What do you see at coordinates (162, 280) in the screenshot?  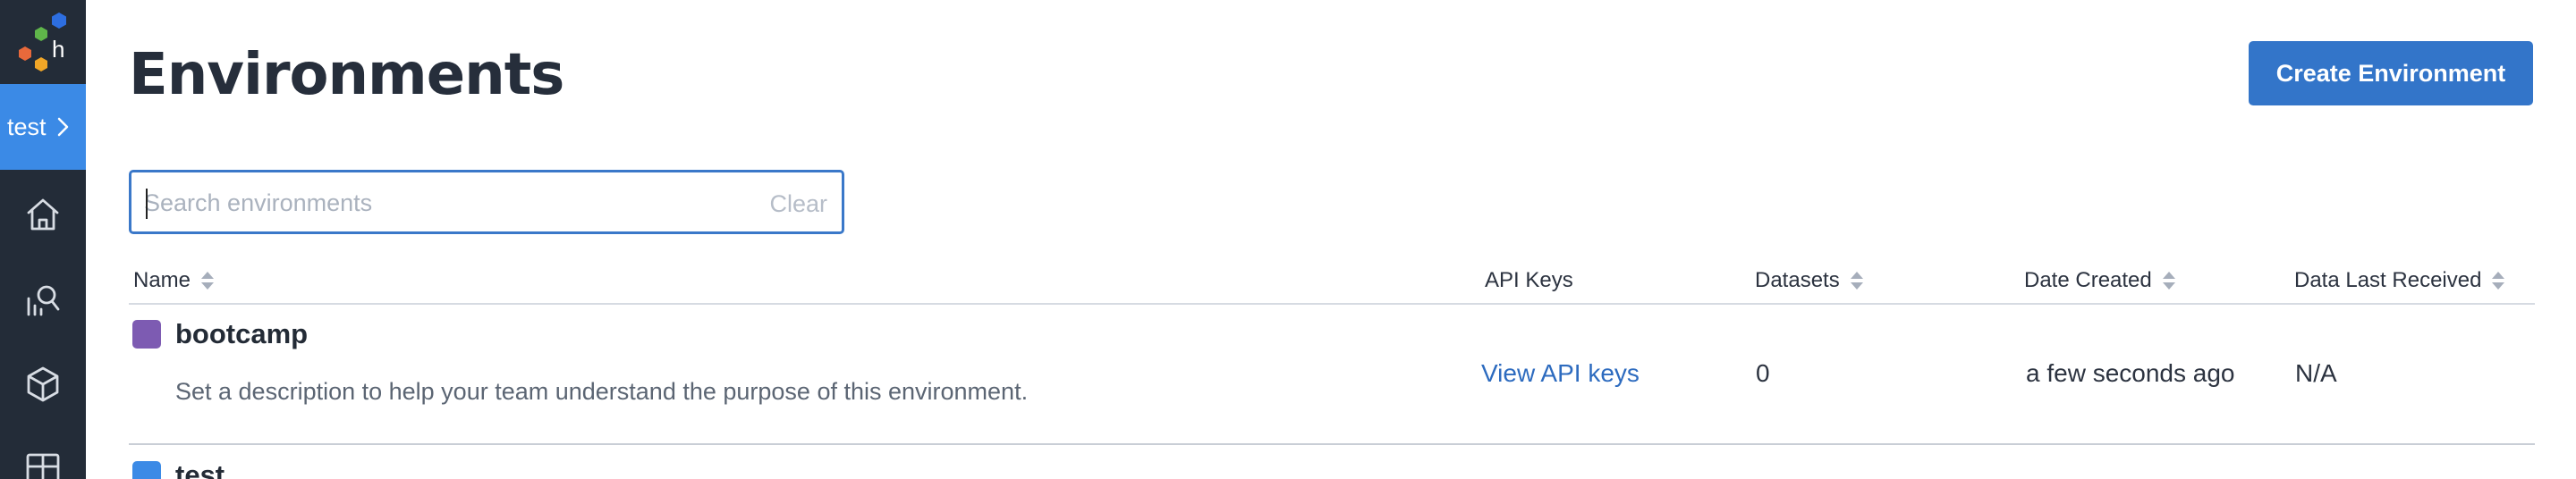 I see `column-header-label: Name` at bounding box center [162, 280].